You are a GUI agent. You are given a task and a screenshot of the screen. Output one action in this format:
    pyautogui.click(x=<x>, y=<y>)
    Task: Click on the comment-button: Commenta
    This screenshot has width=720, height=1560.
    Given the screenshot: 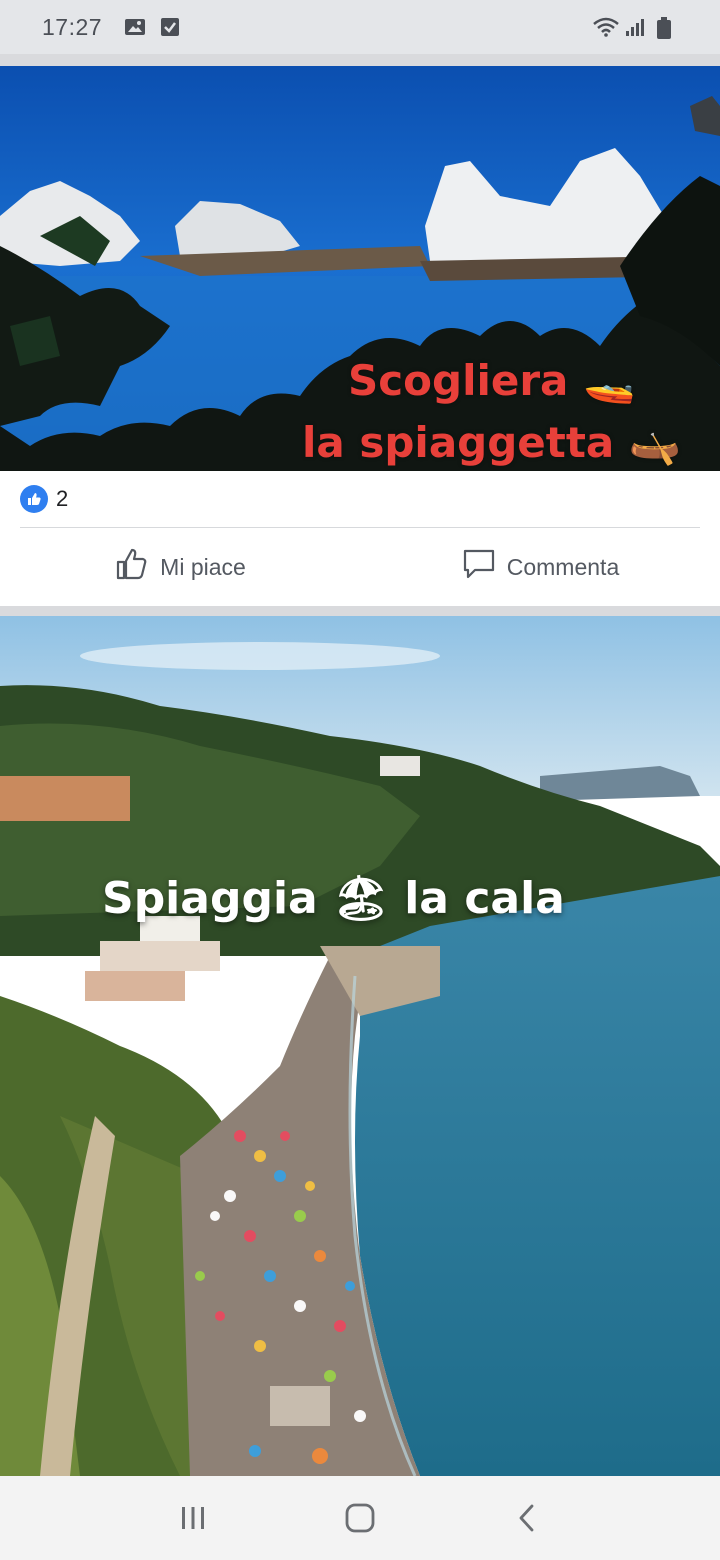 What is the action you would take?
    pyautogui.click(x=540, y=567)
    